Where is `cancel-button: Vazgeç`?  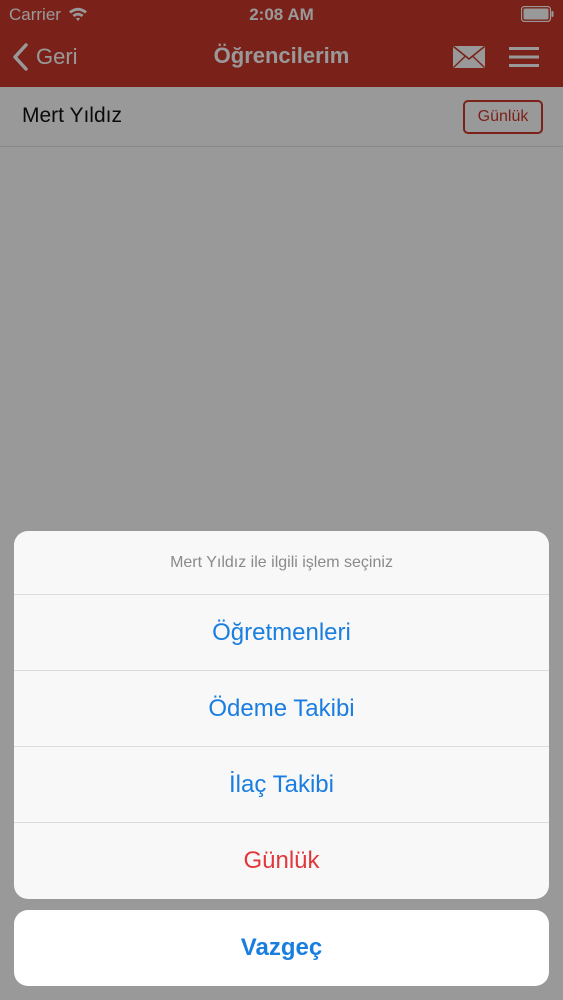 cancel-button: Vazgeç is located at coordinates (281, 948).